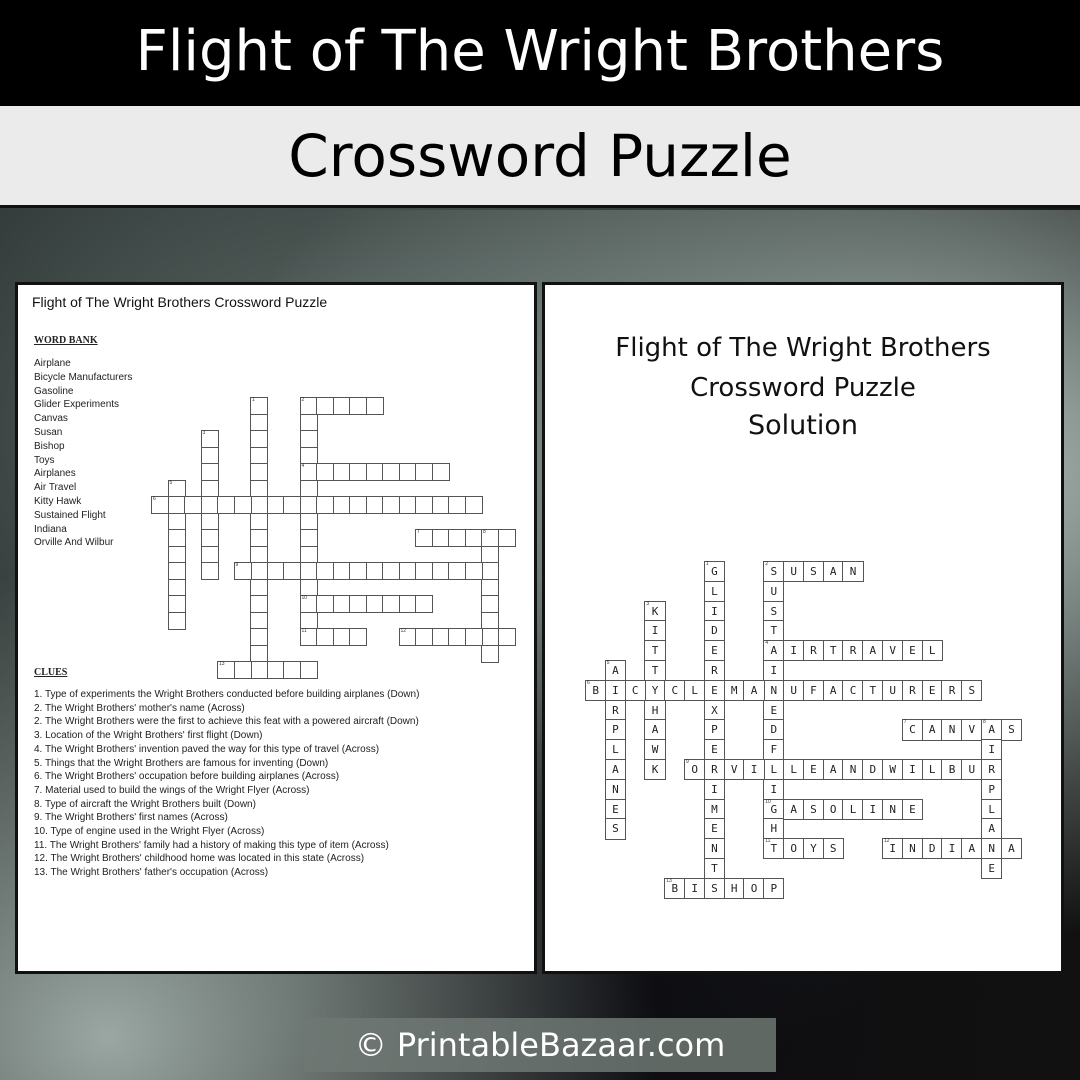 Image resolution: width=1080 pixels, height=1080 pixels. Describe the element at coordinates (490, 538) in the screenshot. I see `crossword-cell: 8` at that location.